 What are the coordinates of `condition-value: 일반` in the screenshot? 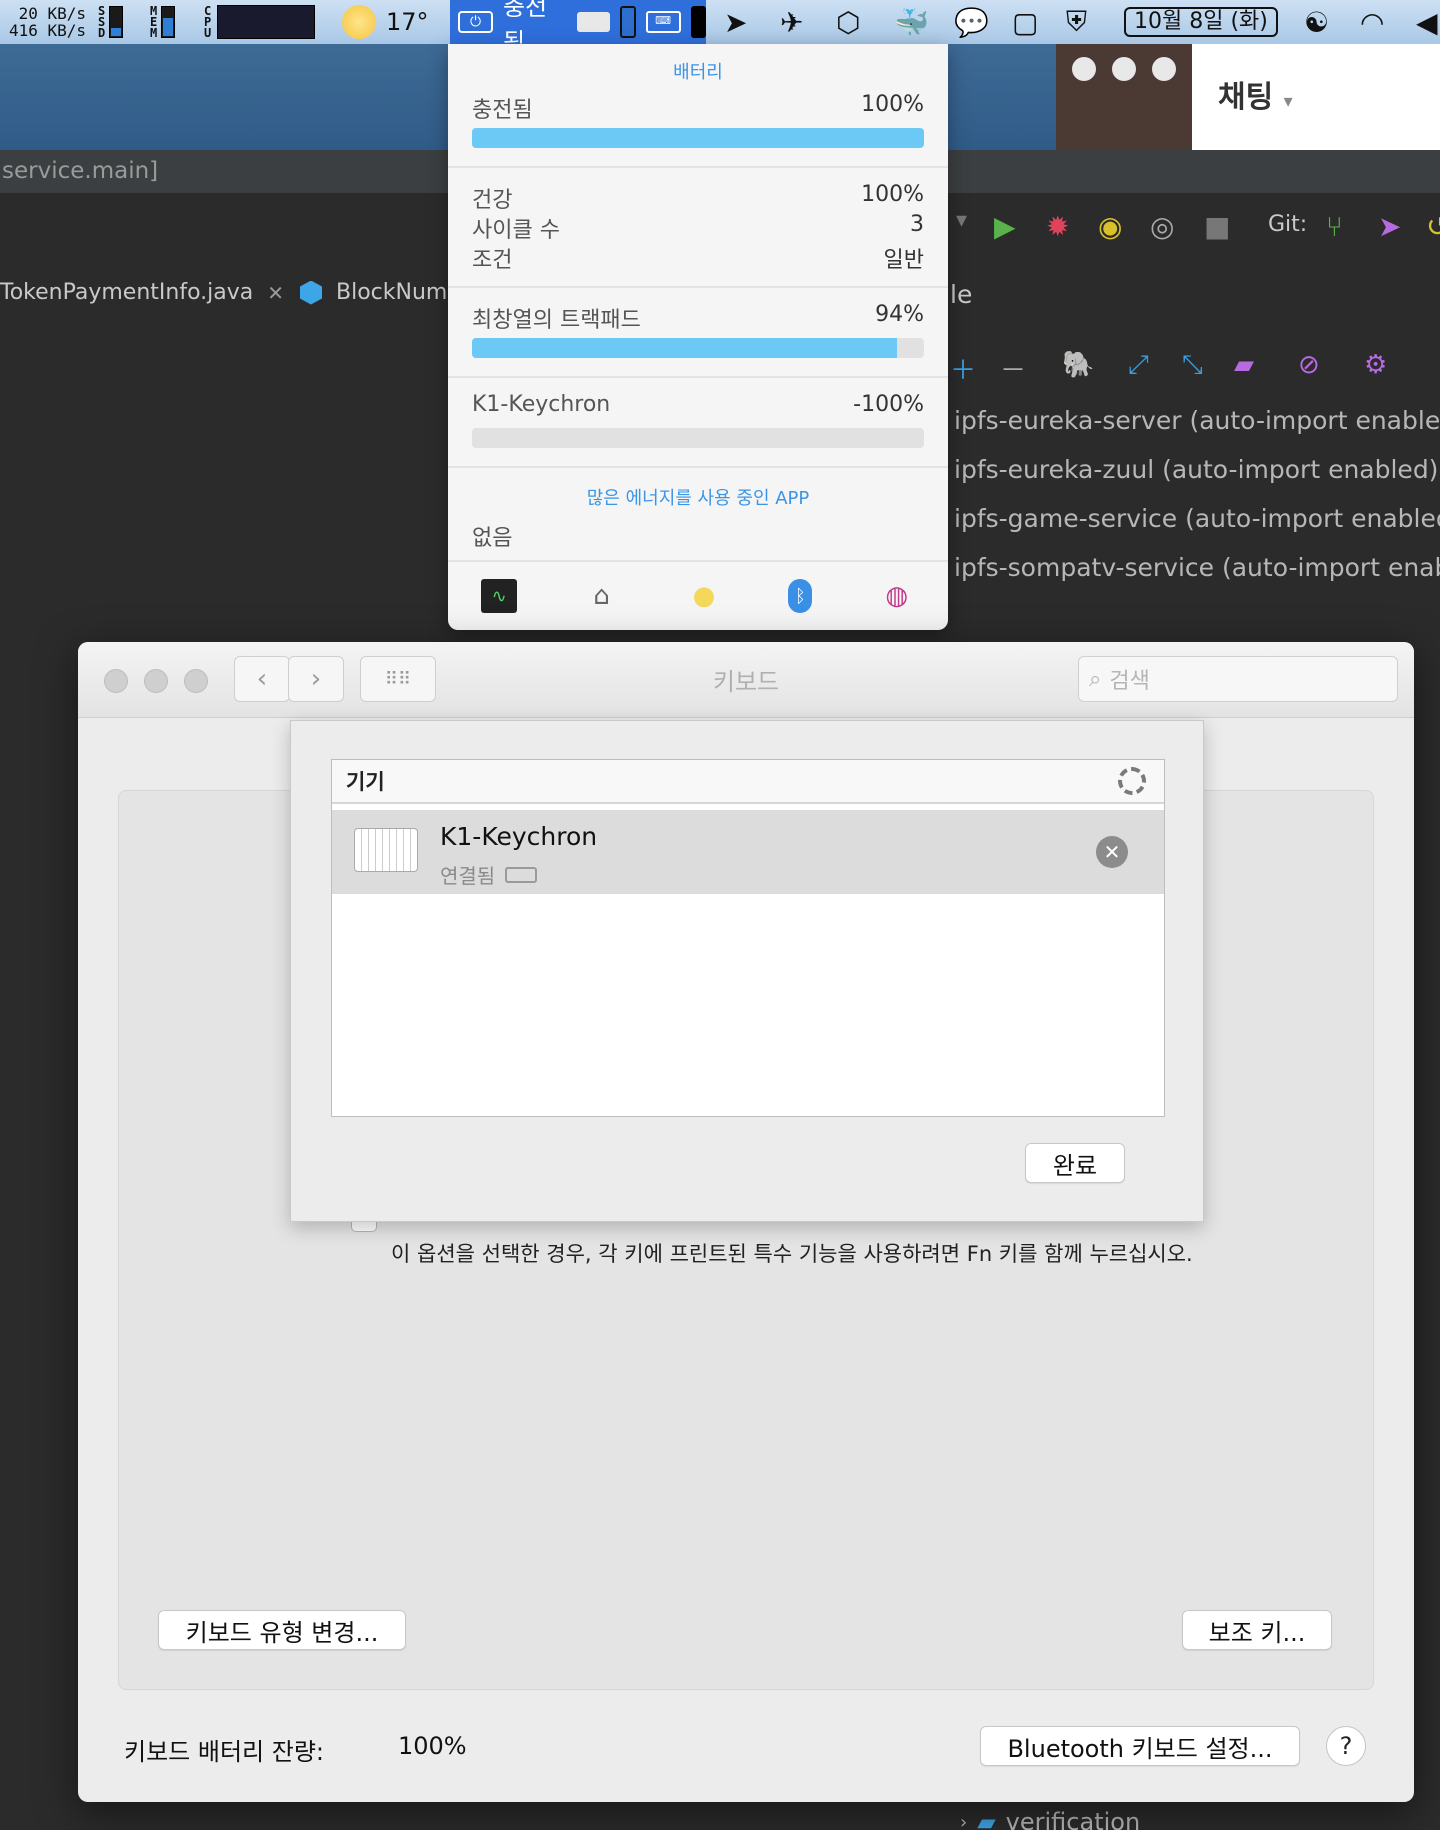 It's located at (903, 260).